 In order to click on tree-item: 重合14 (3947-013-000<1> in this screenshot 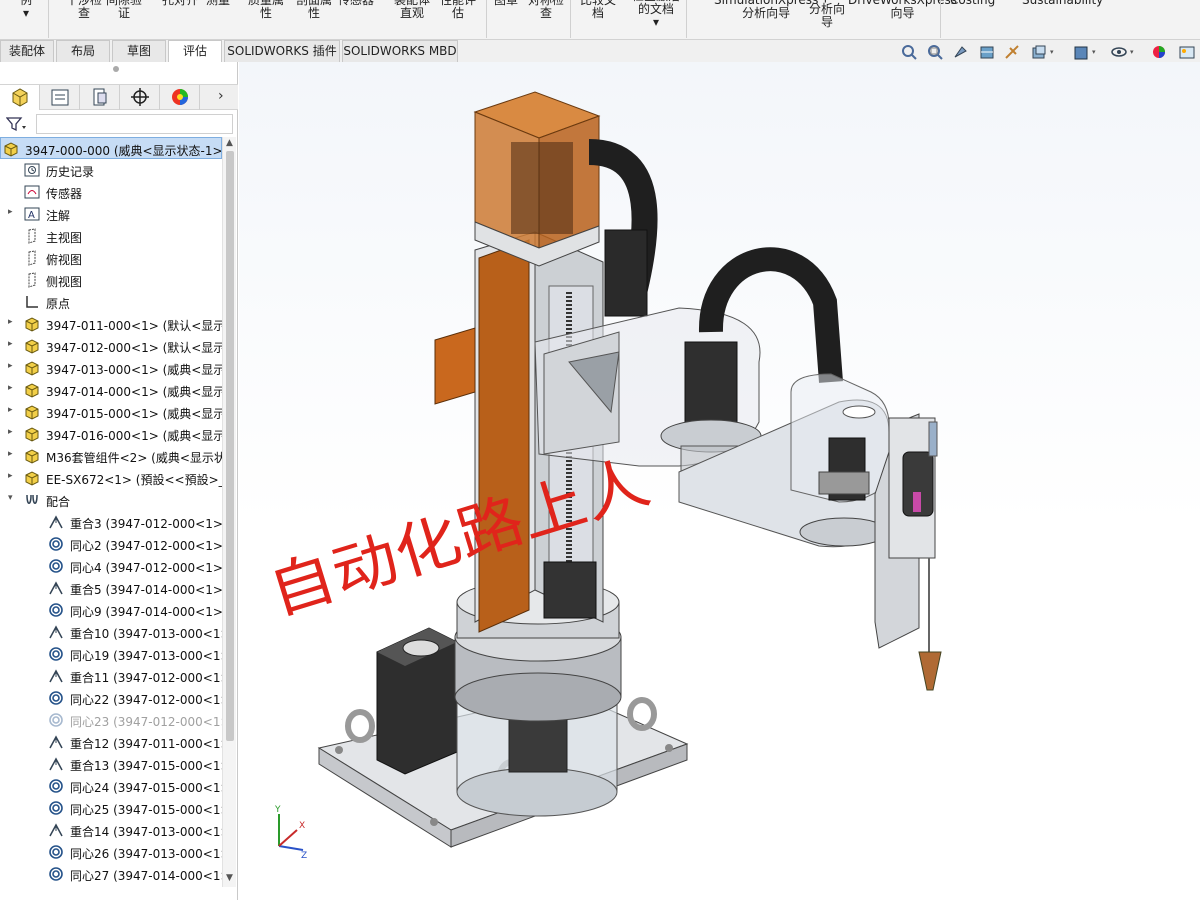, I will do `click(111, 830)`.